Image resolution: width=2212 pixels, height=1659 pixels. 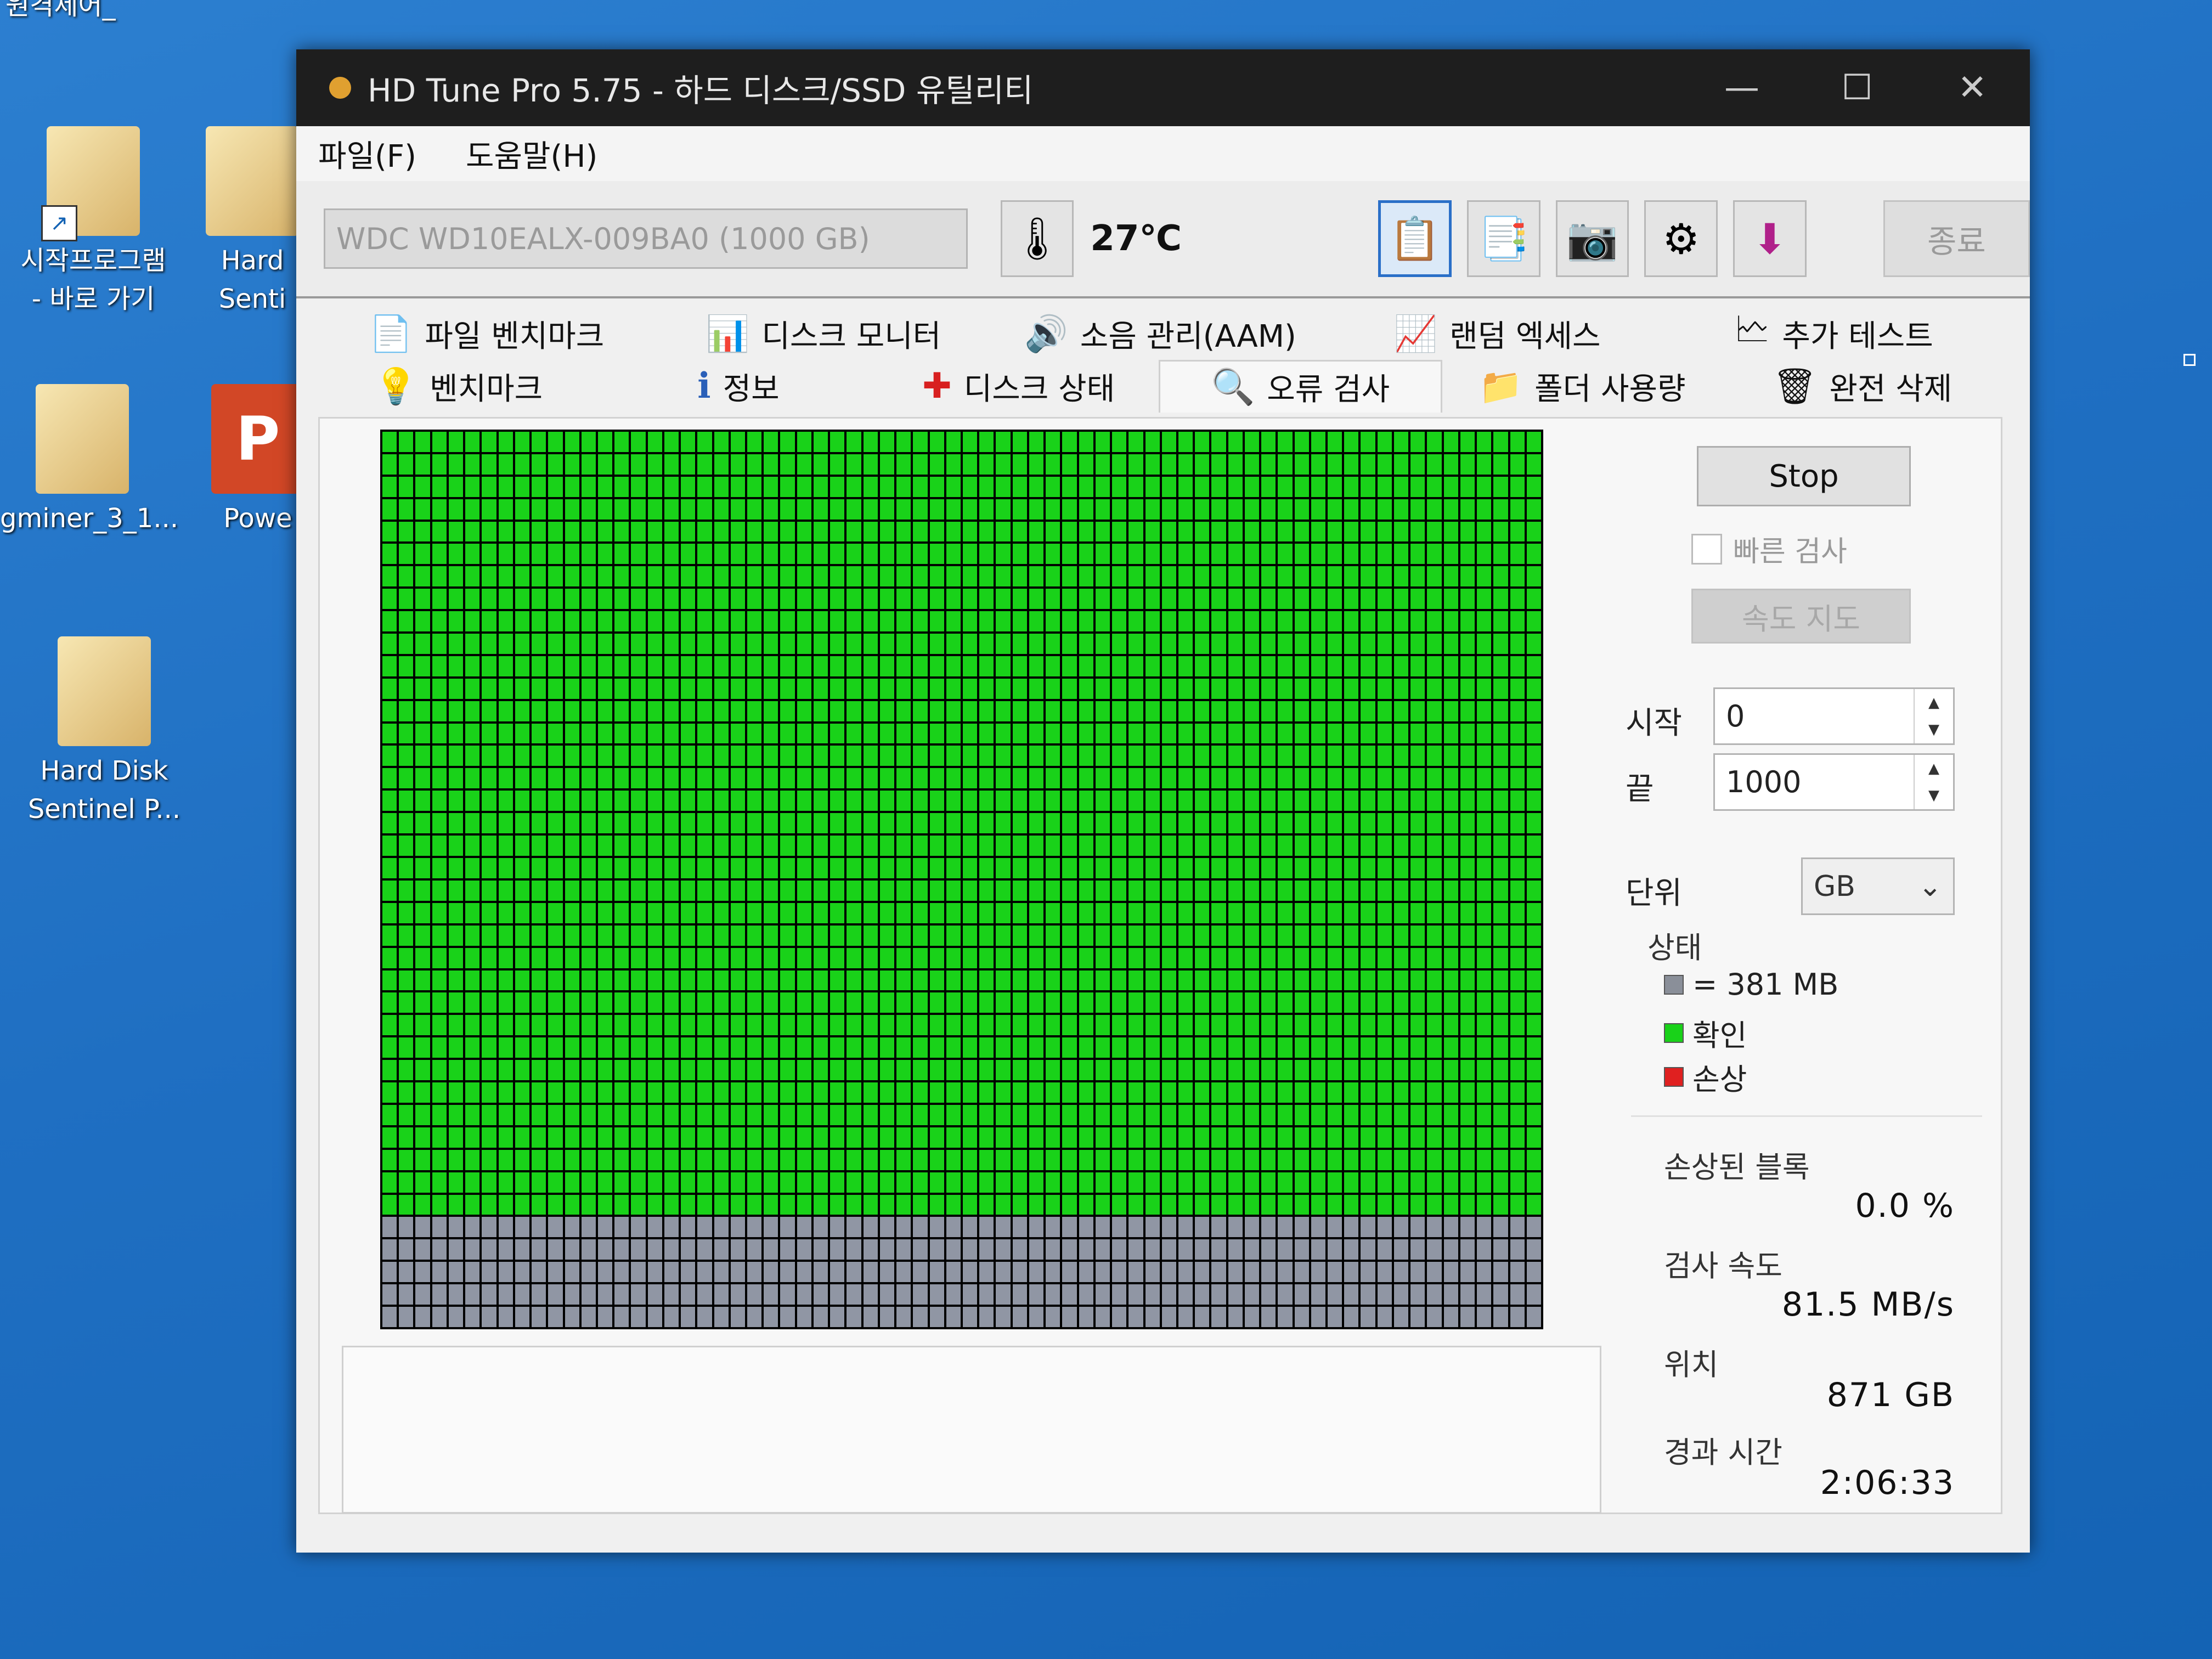 What do you see at coordinates (1769, 548) in the screenshot?
I see `quick-scan-option: 빠른 검사` at bounding box center [1769, 548].